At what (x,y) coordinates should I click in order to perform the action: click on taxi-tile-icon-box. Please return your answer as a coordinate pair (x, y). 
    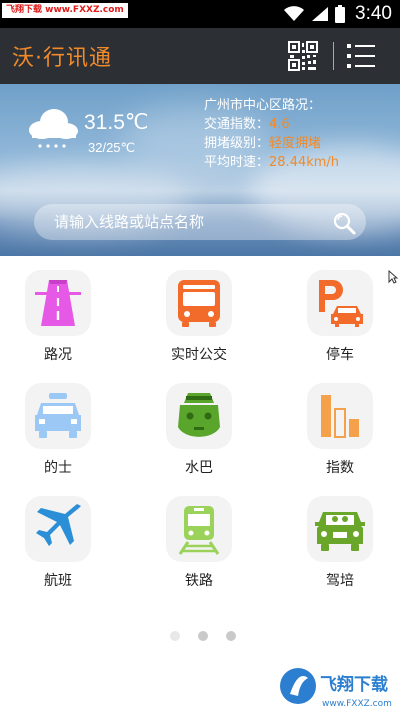
    Looking at the image, I should click on (58, 416).